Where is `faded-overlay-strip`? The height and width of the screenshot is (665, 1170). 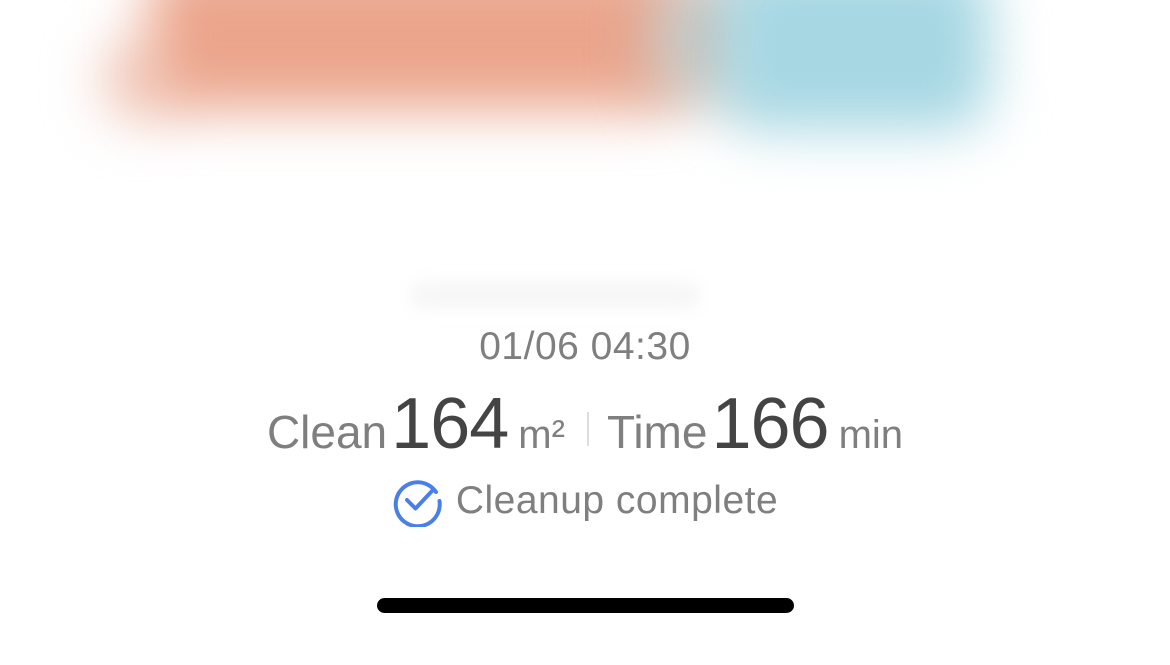
faded-overlay-strip is located at coordinates (555, 295).